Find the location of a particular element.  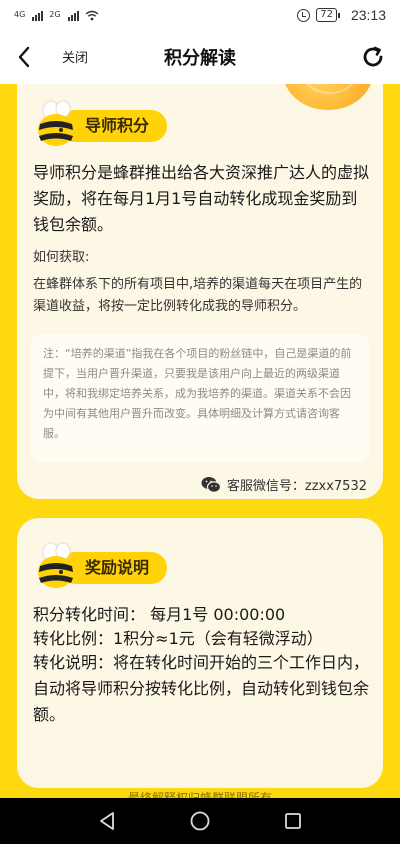

how-to-get-title: 如何获取: is located at coordinates (61, 257).